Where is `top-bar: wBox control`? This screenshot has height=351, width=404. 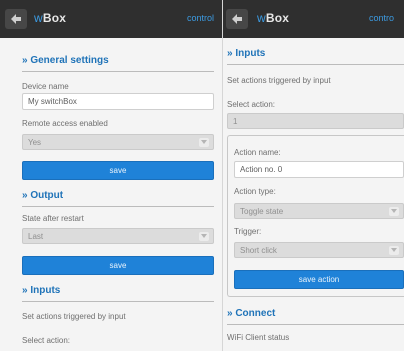 top-bar: wBox control is located at coordinates (111, 19).